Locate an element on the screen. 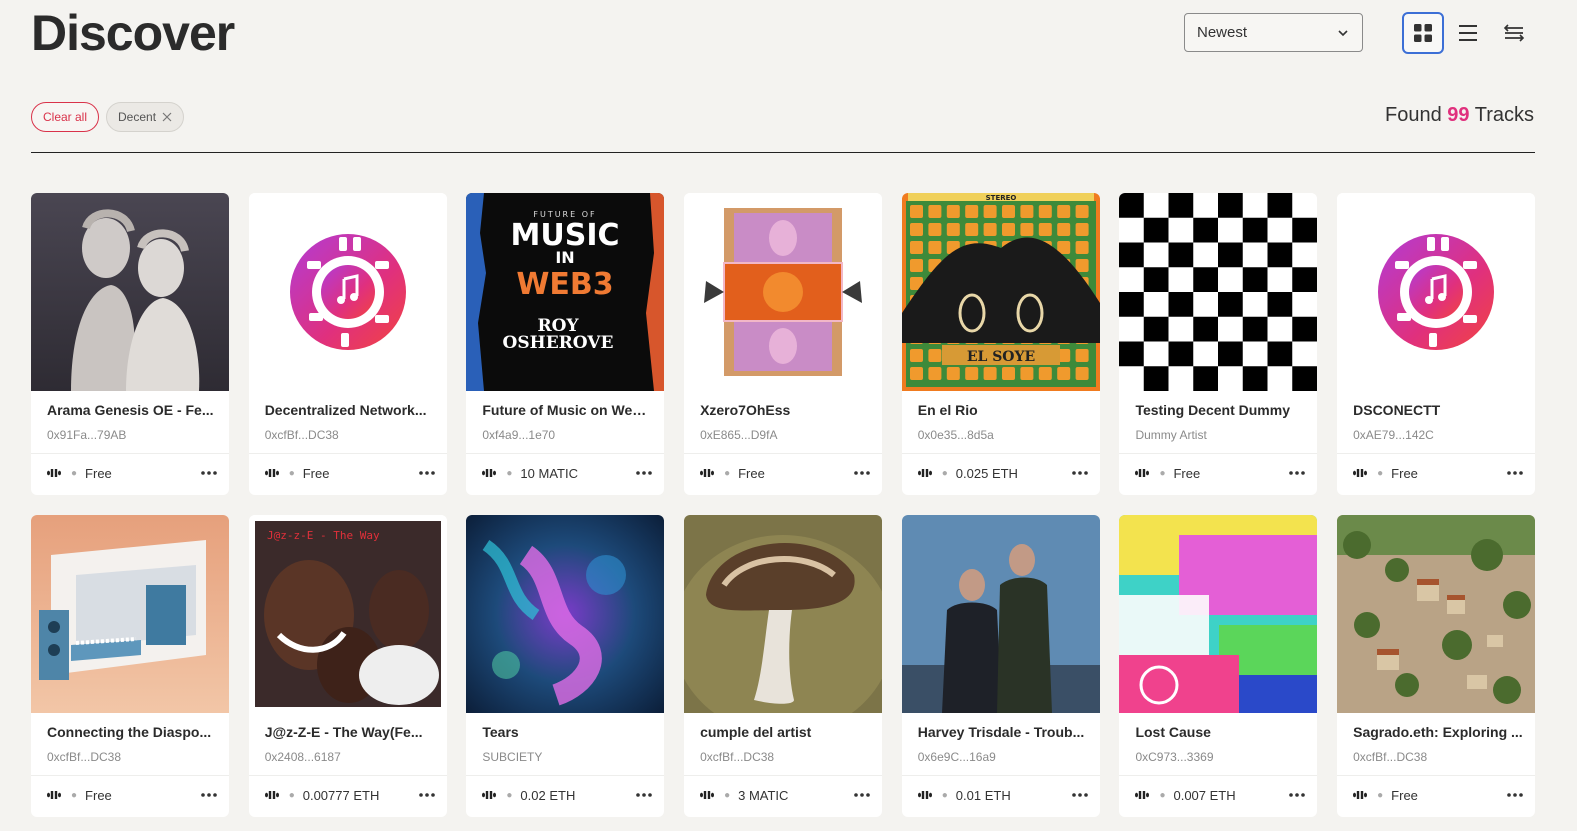  svg-text: WEB3 is located at coordinates (565, 284).